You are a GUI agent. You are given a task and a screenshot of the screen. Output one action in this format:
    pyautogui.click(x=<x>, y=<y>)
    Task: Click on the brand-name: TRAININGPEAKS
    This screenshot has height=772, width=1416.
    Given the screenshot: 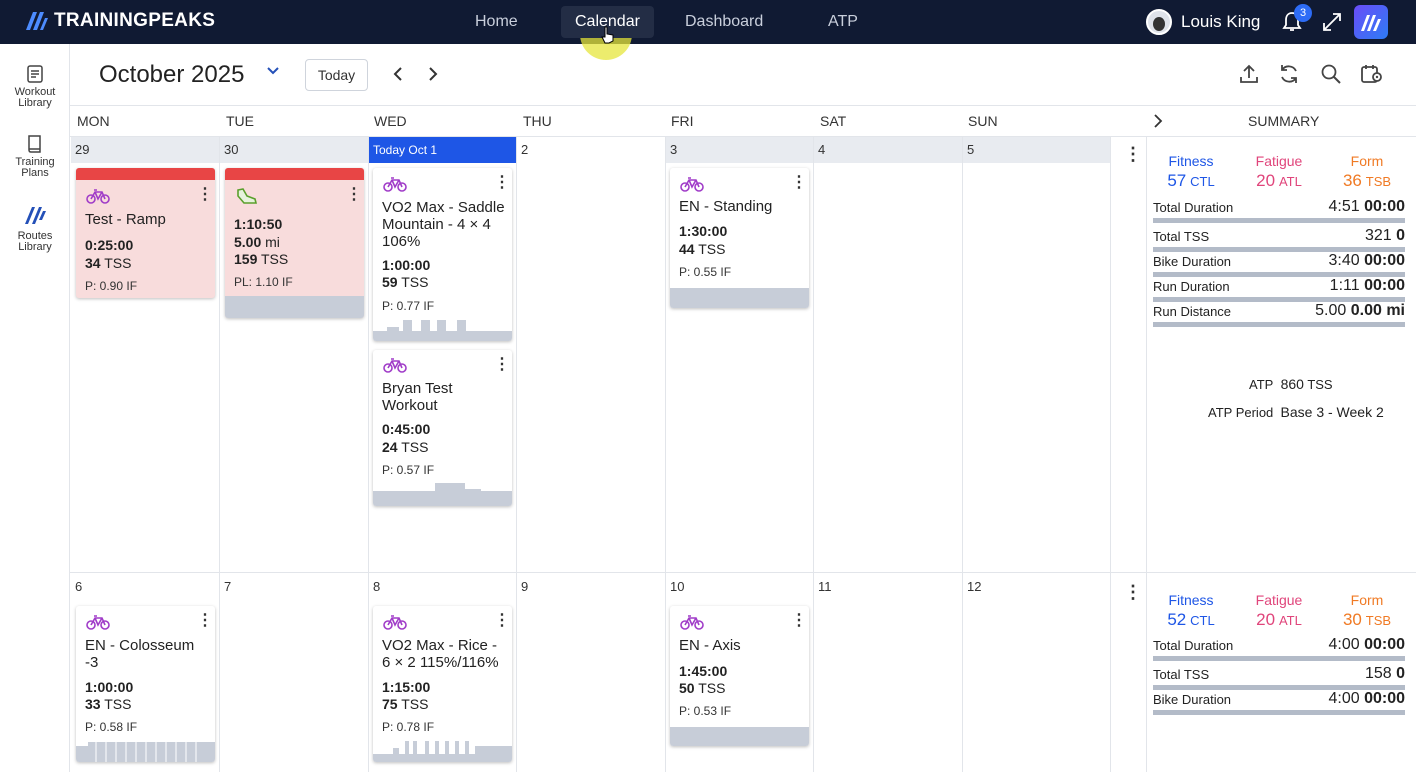 What is the action you would take?
    pyautogui.click(x=135, y=20)
    